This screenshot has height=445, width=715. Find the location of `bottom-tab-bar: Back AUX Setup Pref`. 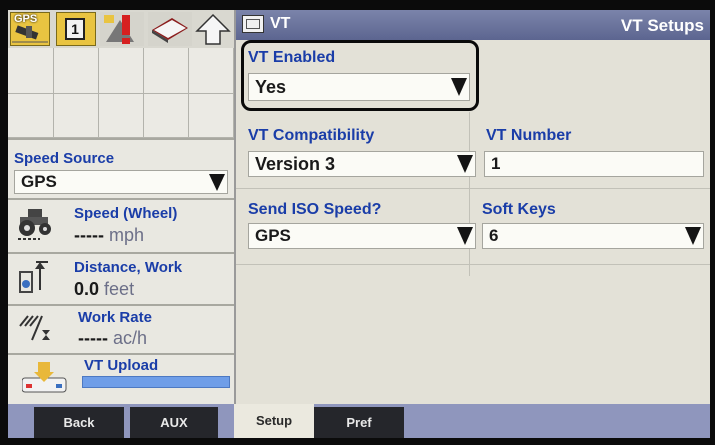

bottom-tab-bar: Back AUX Setup Pref is located at coordinates (359, 421).